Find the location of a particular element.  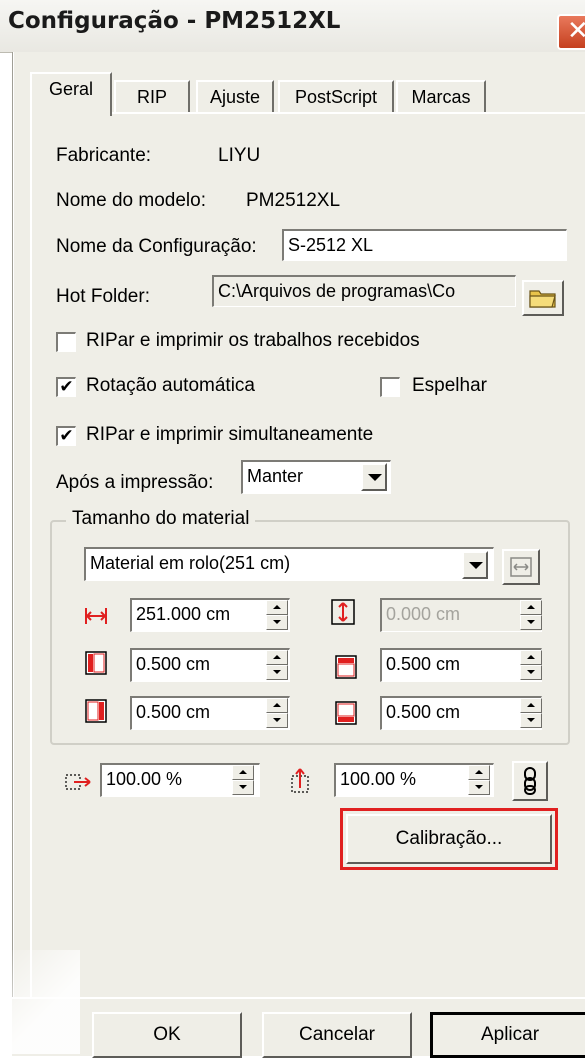

media-fit-button is located at coordinates (521, 567).